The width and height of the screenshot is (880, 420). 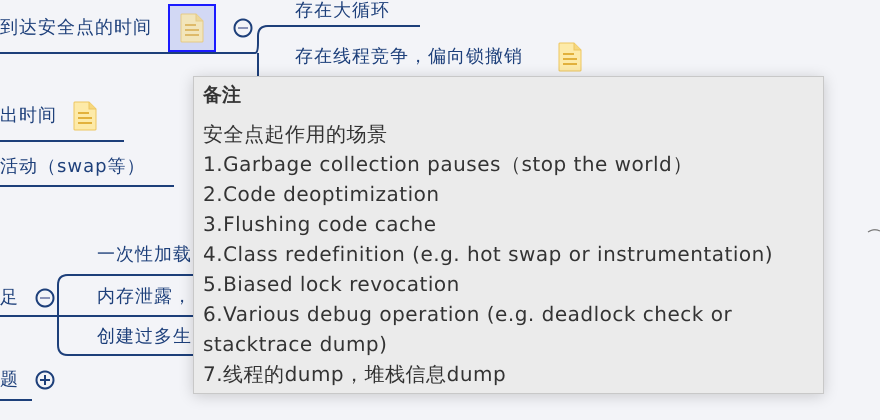 I want to click on note-text: 3.Flushing code cache, so click(x=320, y=224).